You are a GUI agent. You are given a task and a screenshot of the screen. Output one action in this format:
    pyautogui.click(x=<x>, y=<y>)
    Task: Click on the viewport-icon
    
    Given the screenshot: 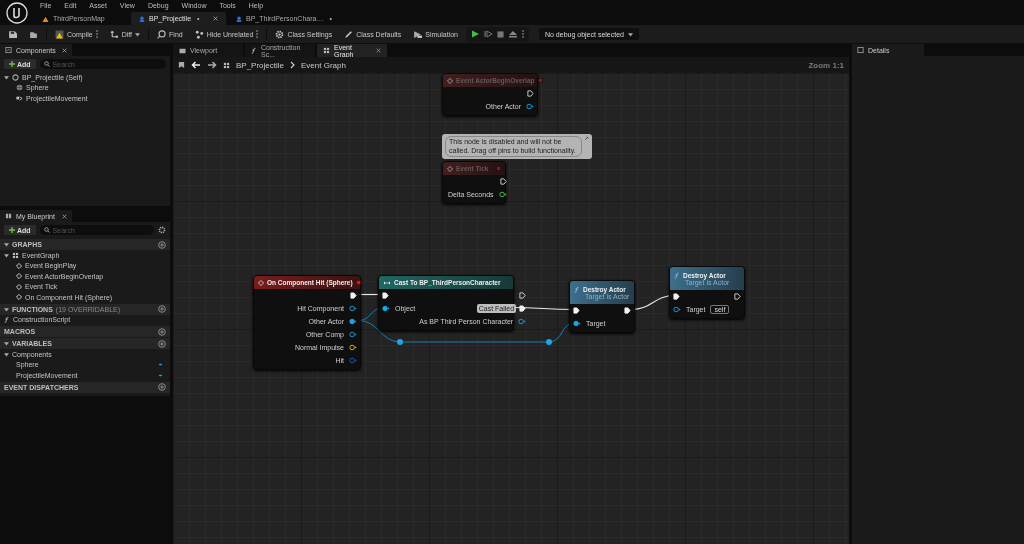 What is the action you would take?
    pyautogui.click(x=182, y=50)
    